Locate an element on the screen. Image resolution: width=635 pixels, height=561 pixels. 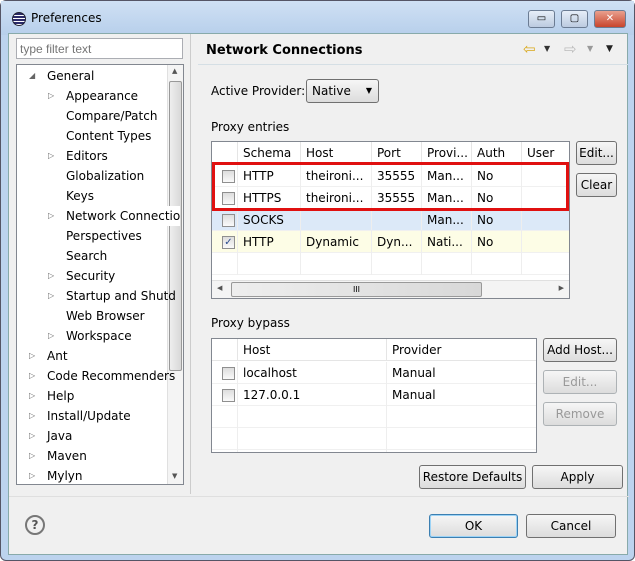
apply-button: Apply is located at coordinates (577, 477).